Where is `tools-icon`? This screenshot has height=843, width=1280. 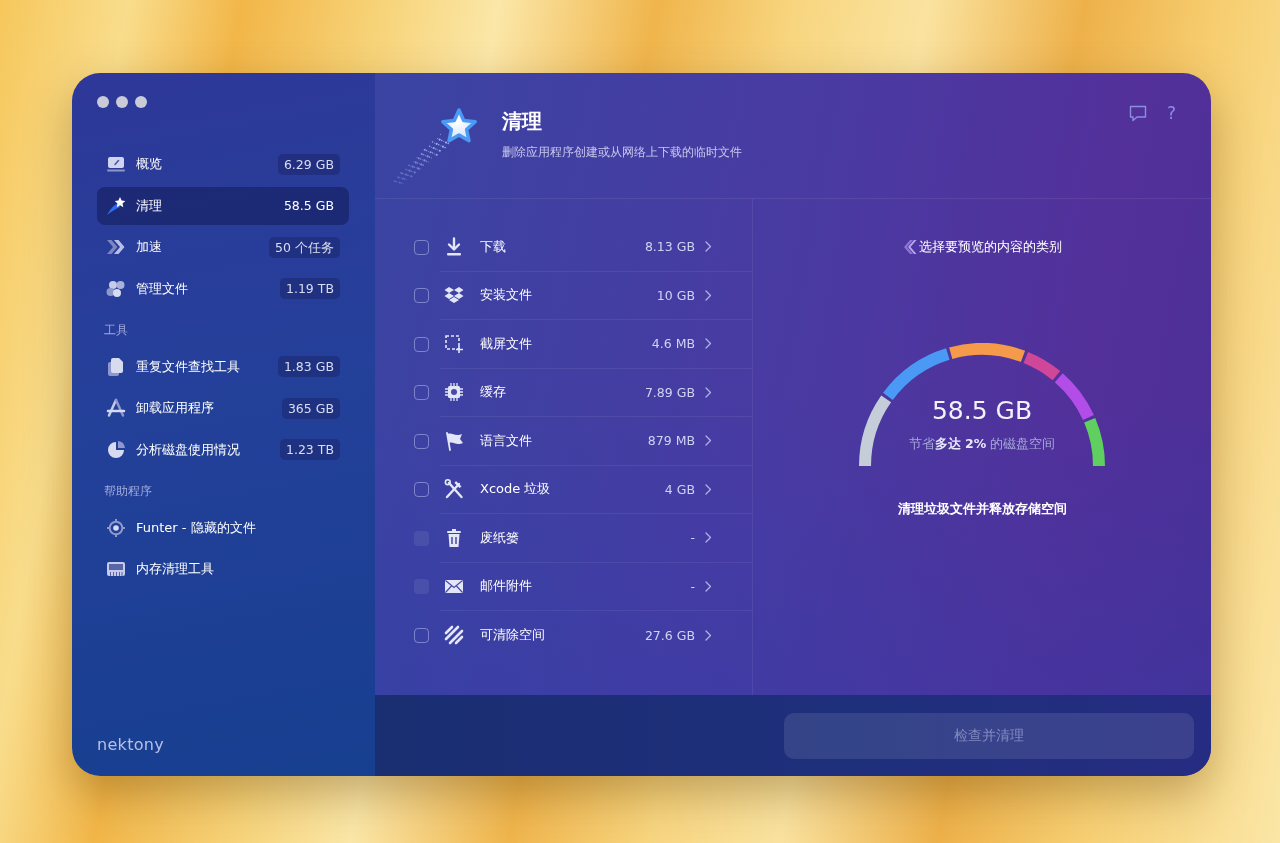 tools-icon is located at coordinates (454, 489).